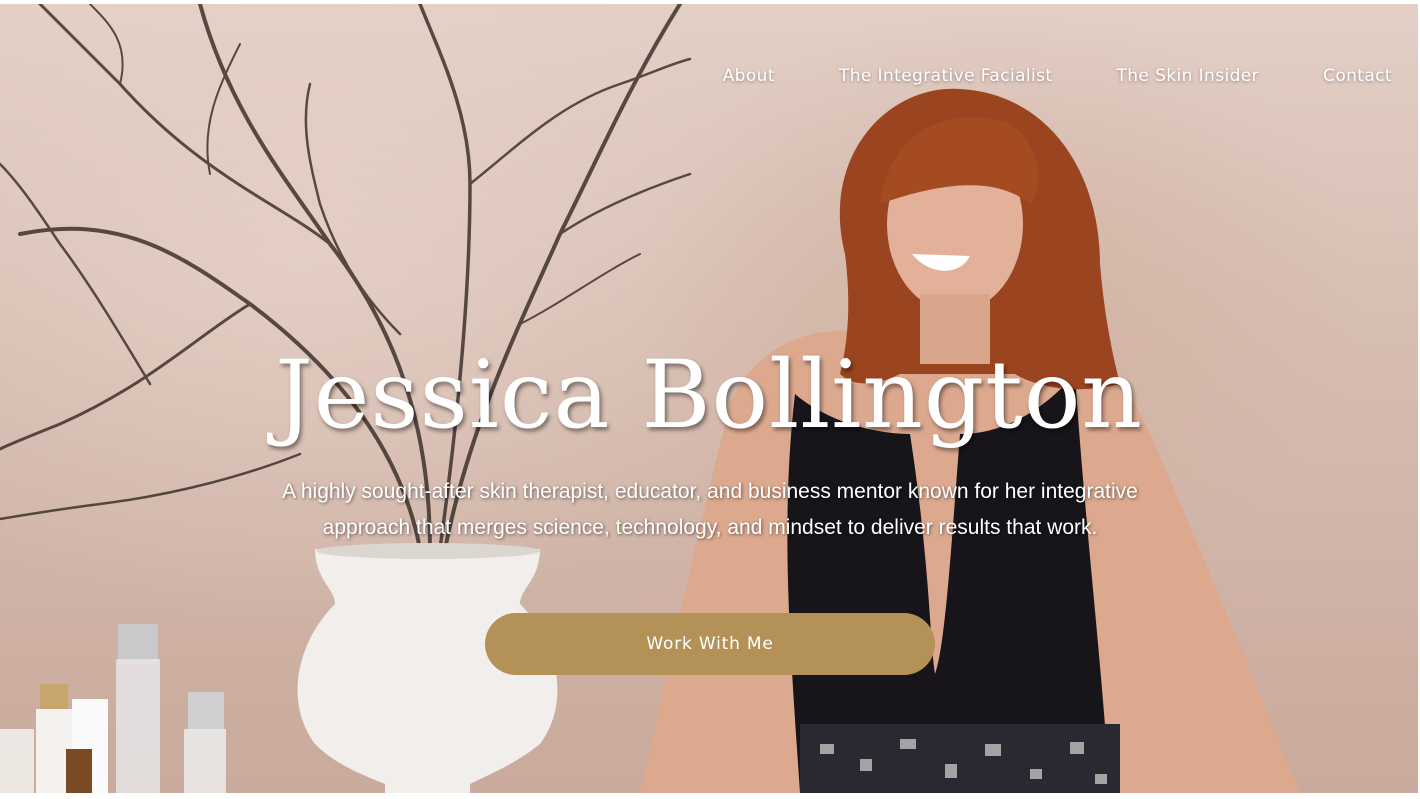 Image resolution: width=1420 pixels, height=799 pixels. I want to click on skincare-bottles, so click(113, 708).